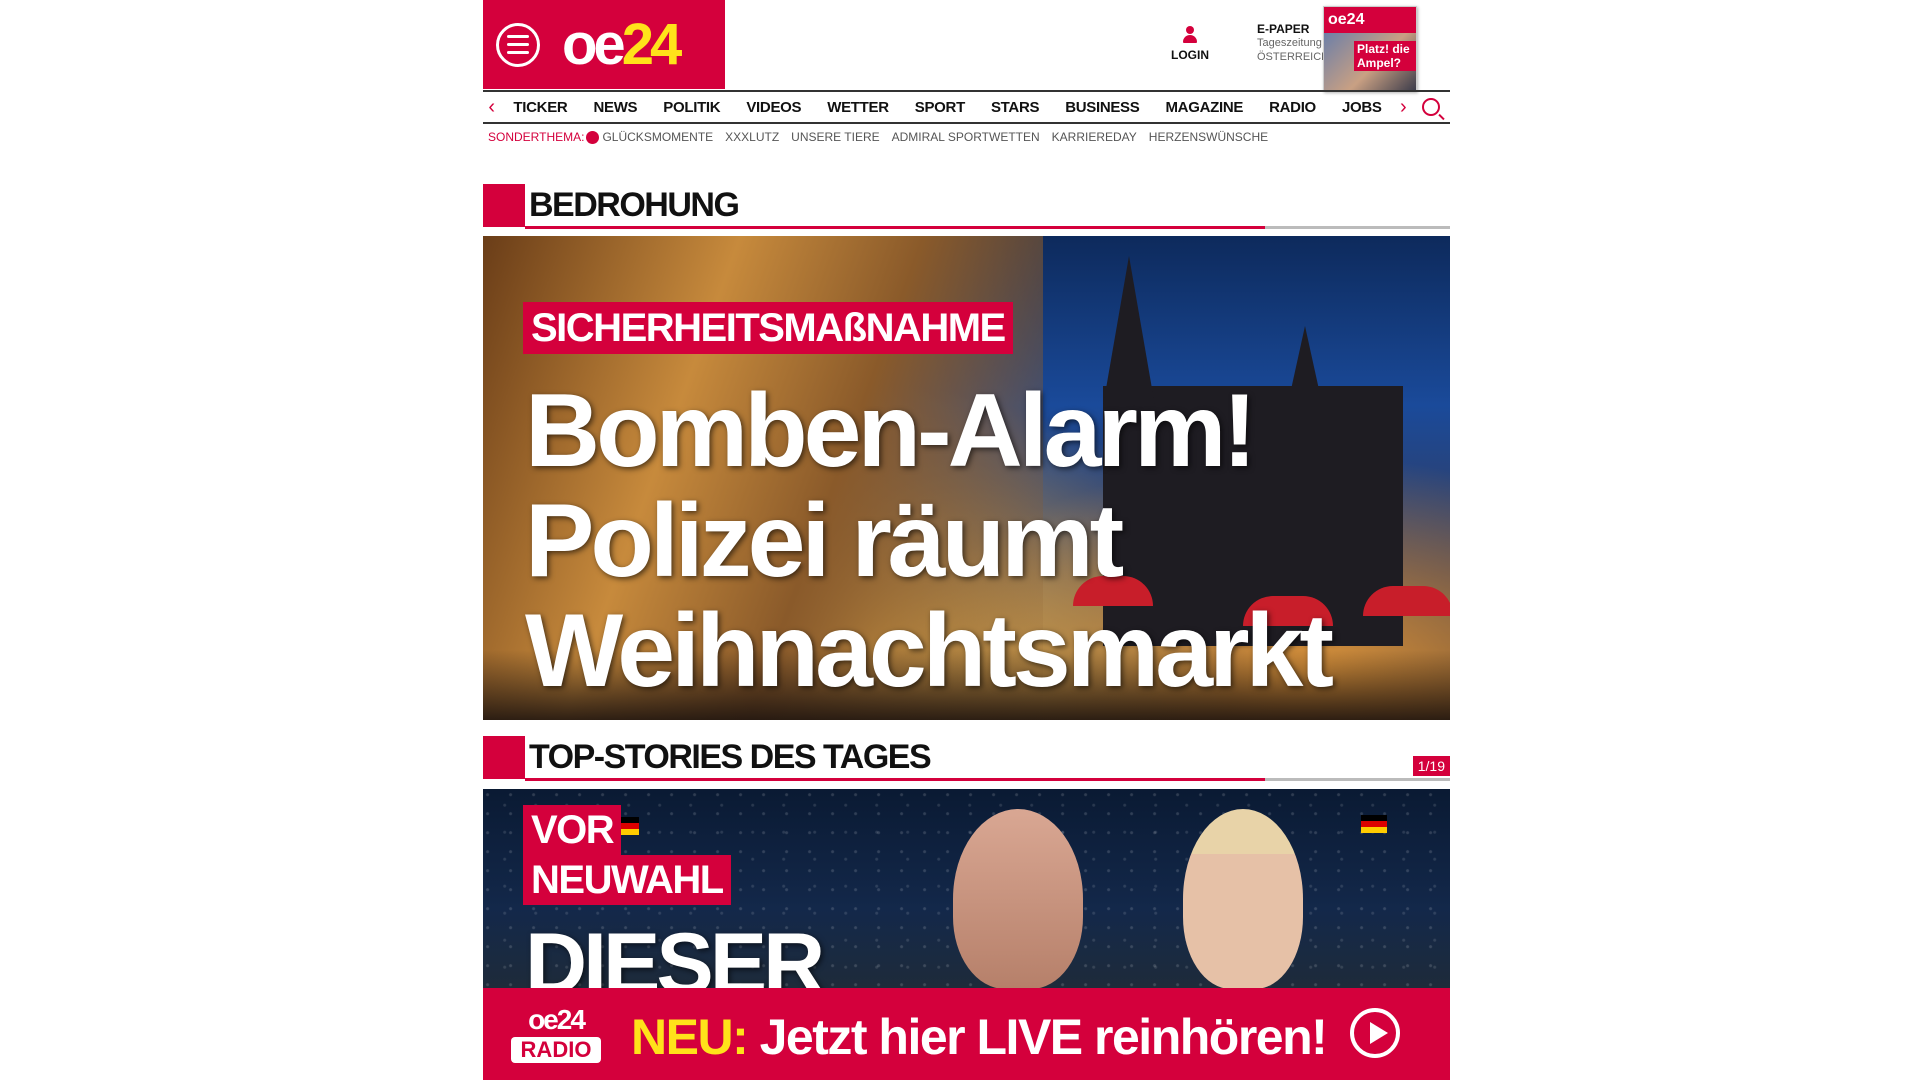  Describe the element at coordinates (1370, 20) in the screenshot. I see `cover-logo: oe24` at that location.